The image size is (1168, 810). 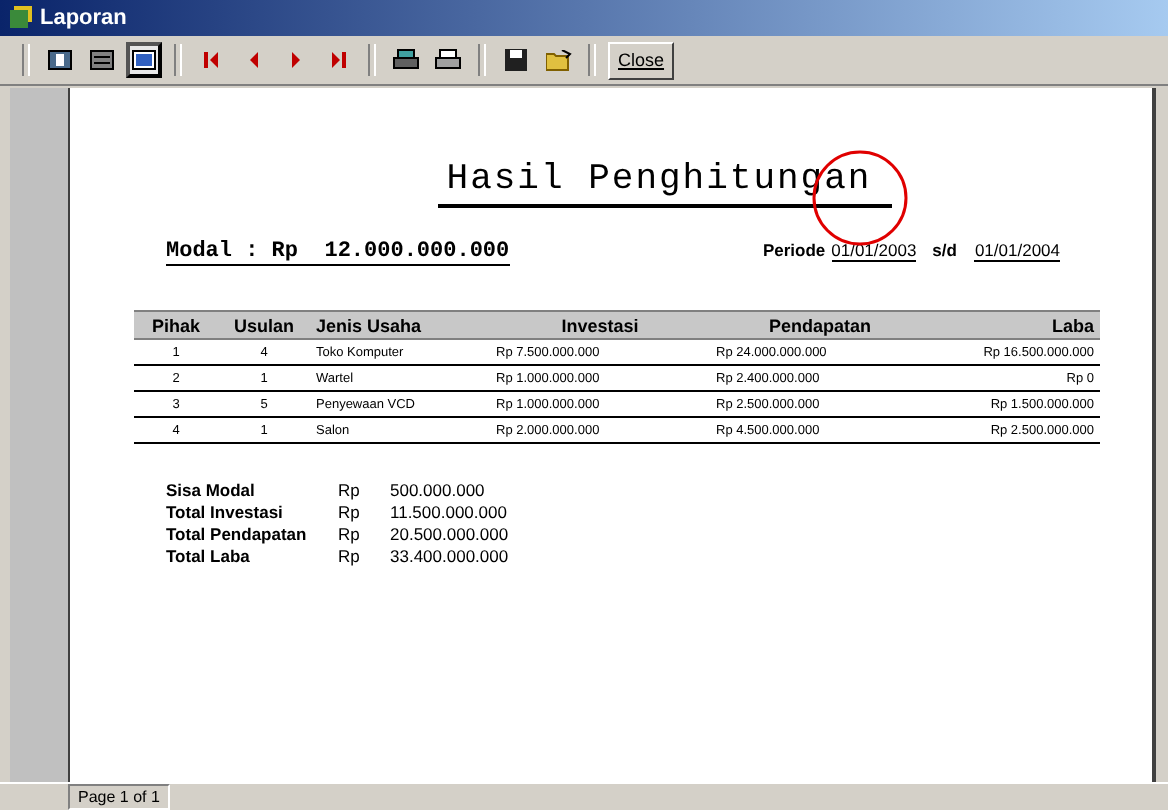 I want to click on period-label: Periode, so click(x=794, y=250).